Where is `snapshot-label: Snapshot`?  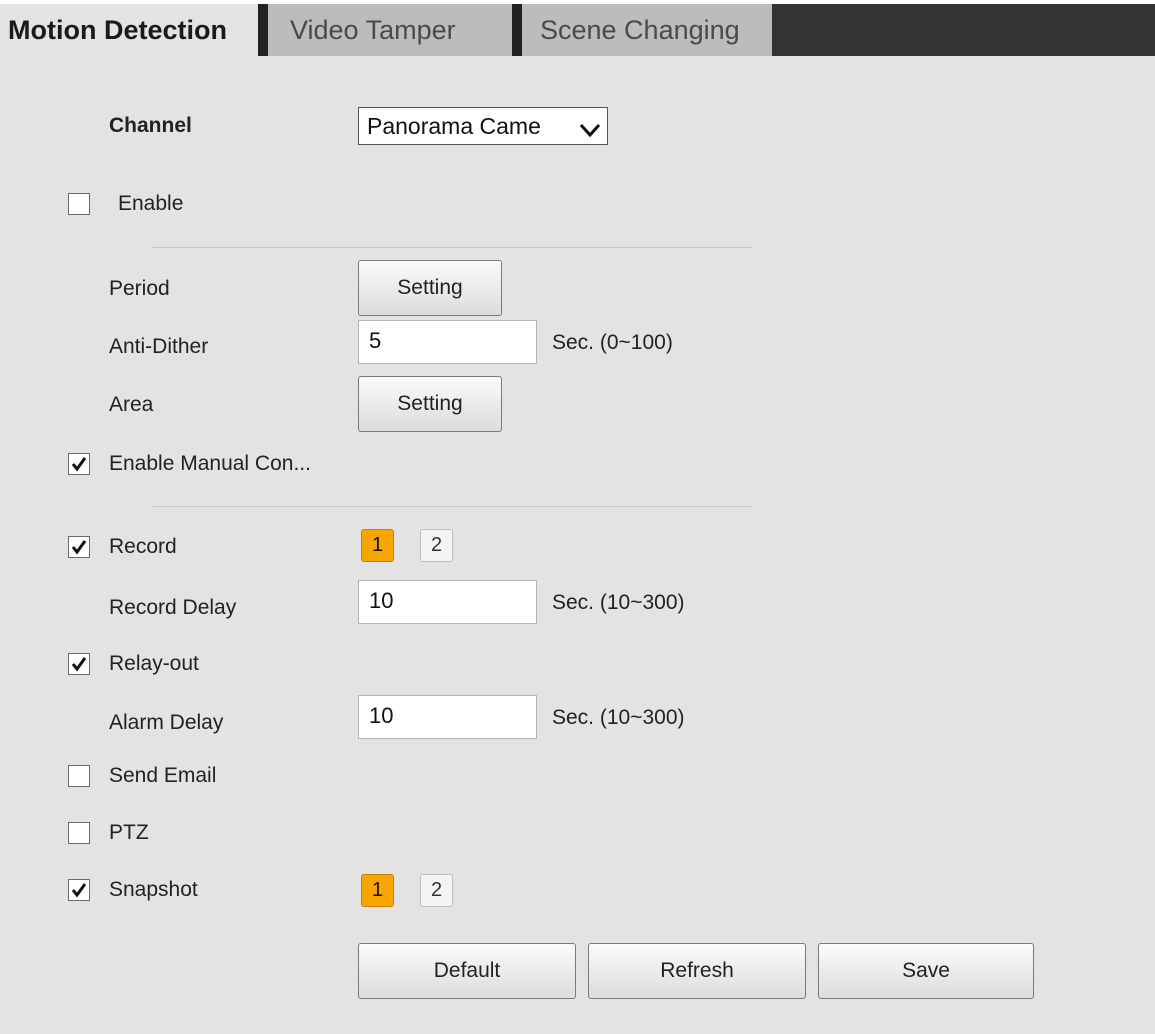 snapshot-label: Snapshot is located at coordinates (153, 889).